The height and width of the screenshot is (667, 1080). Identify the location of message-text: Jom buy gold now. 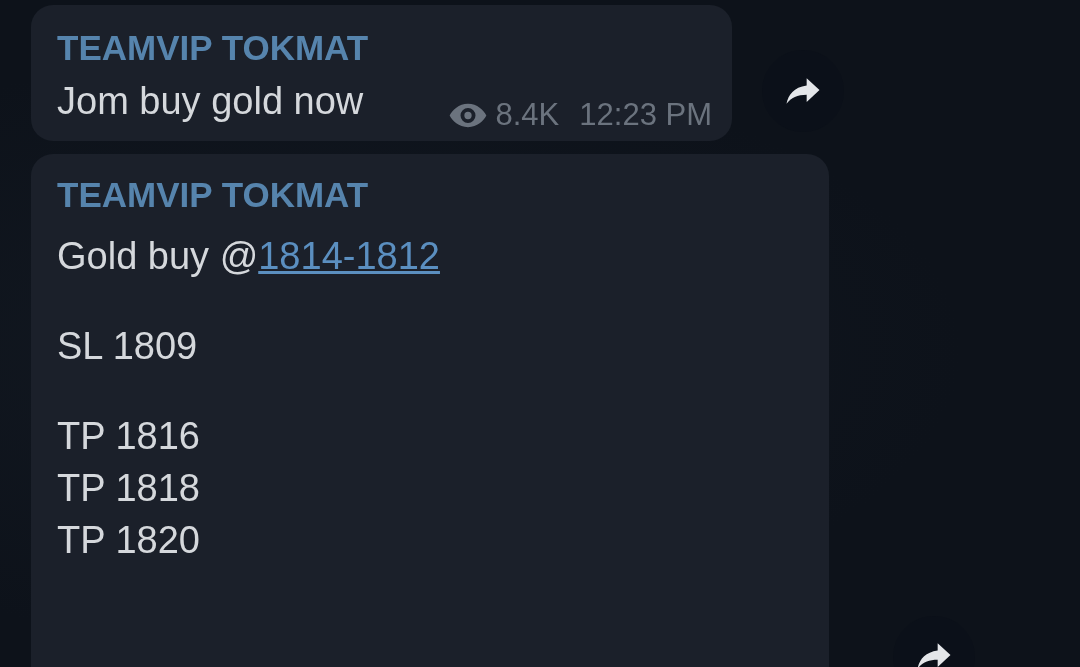
(210, 101).